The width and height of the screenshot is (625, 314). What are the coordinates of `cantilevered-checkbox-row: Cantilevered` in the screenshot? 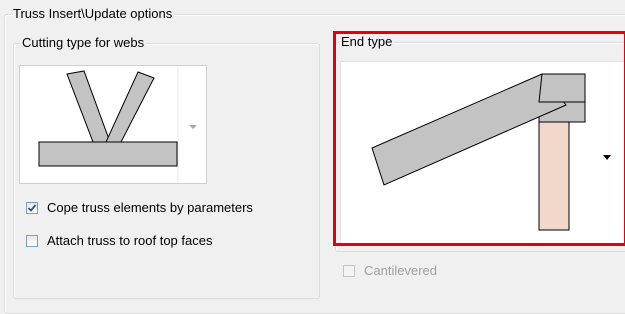 It's located at (390, 270).